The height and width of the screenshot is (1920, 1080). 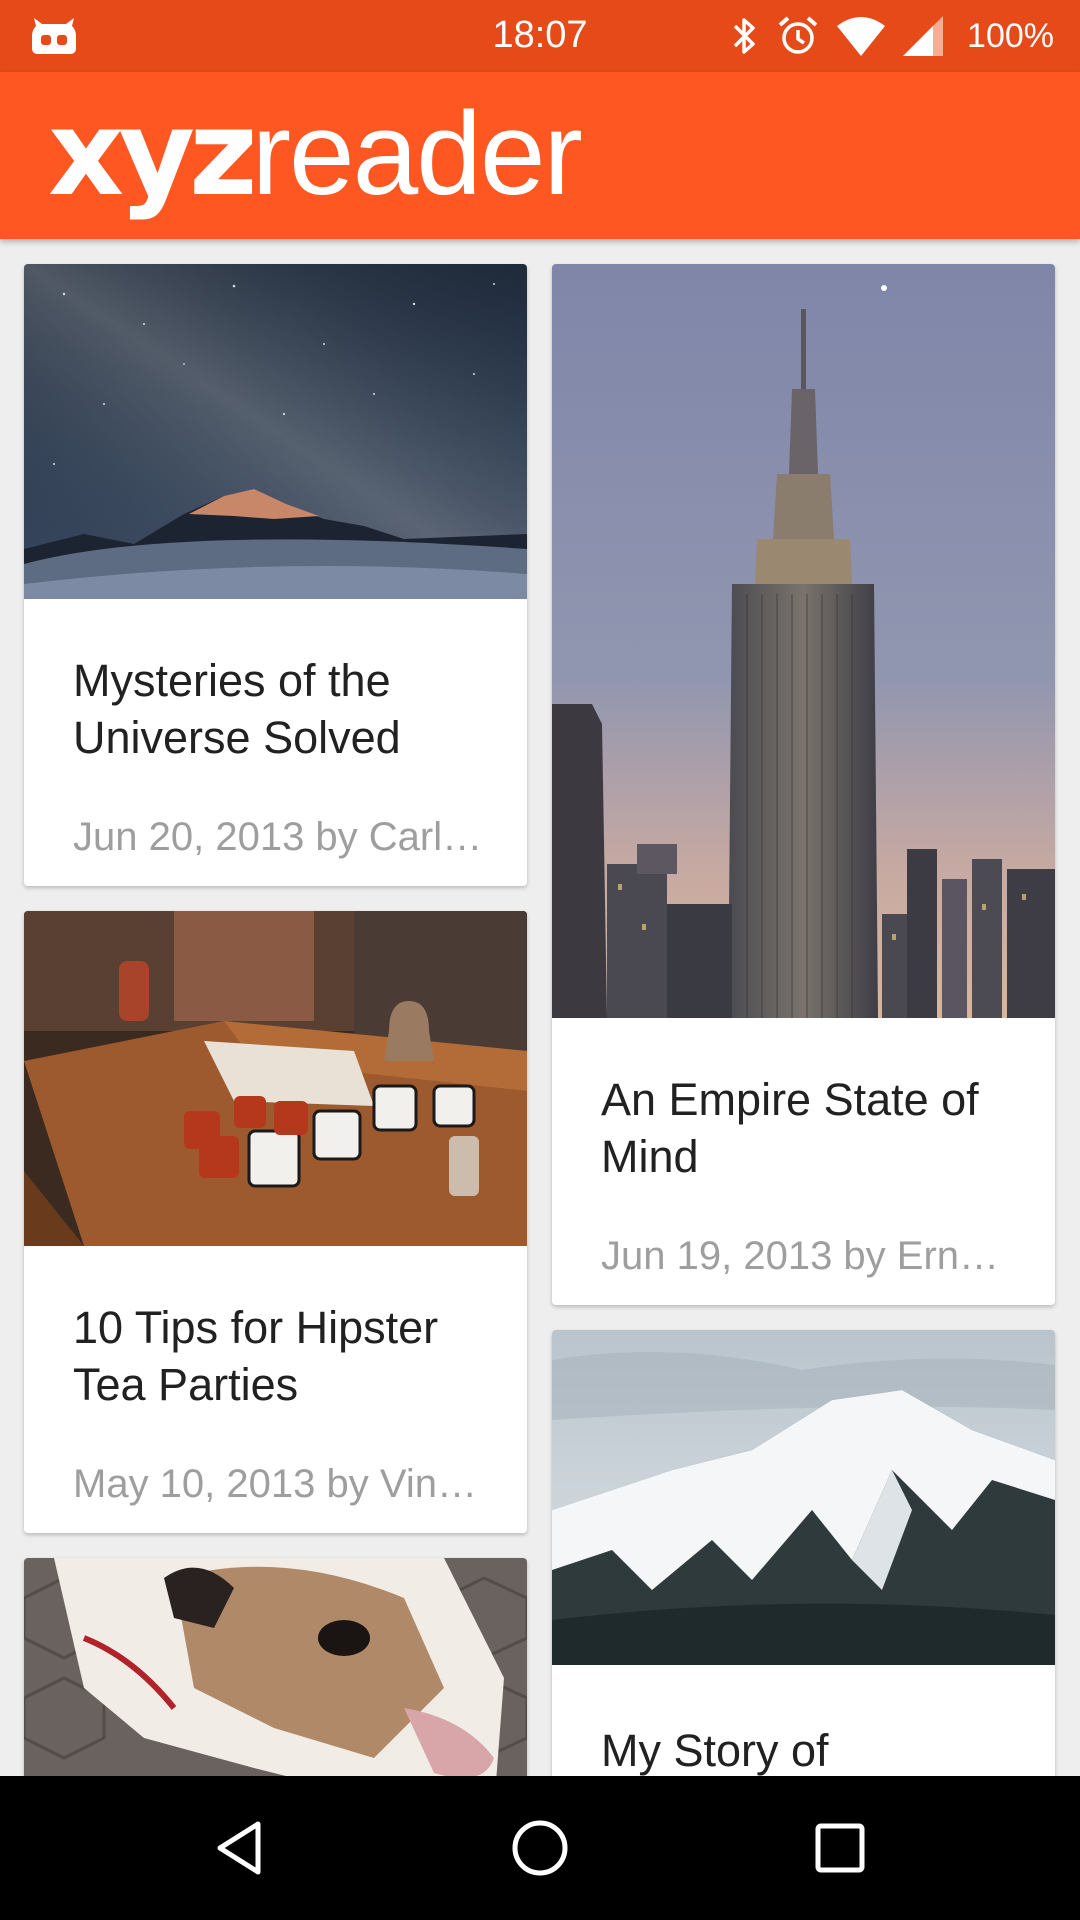 I want to click on article-image-snowy-mountain, so click(x=803, y=1497).